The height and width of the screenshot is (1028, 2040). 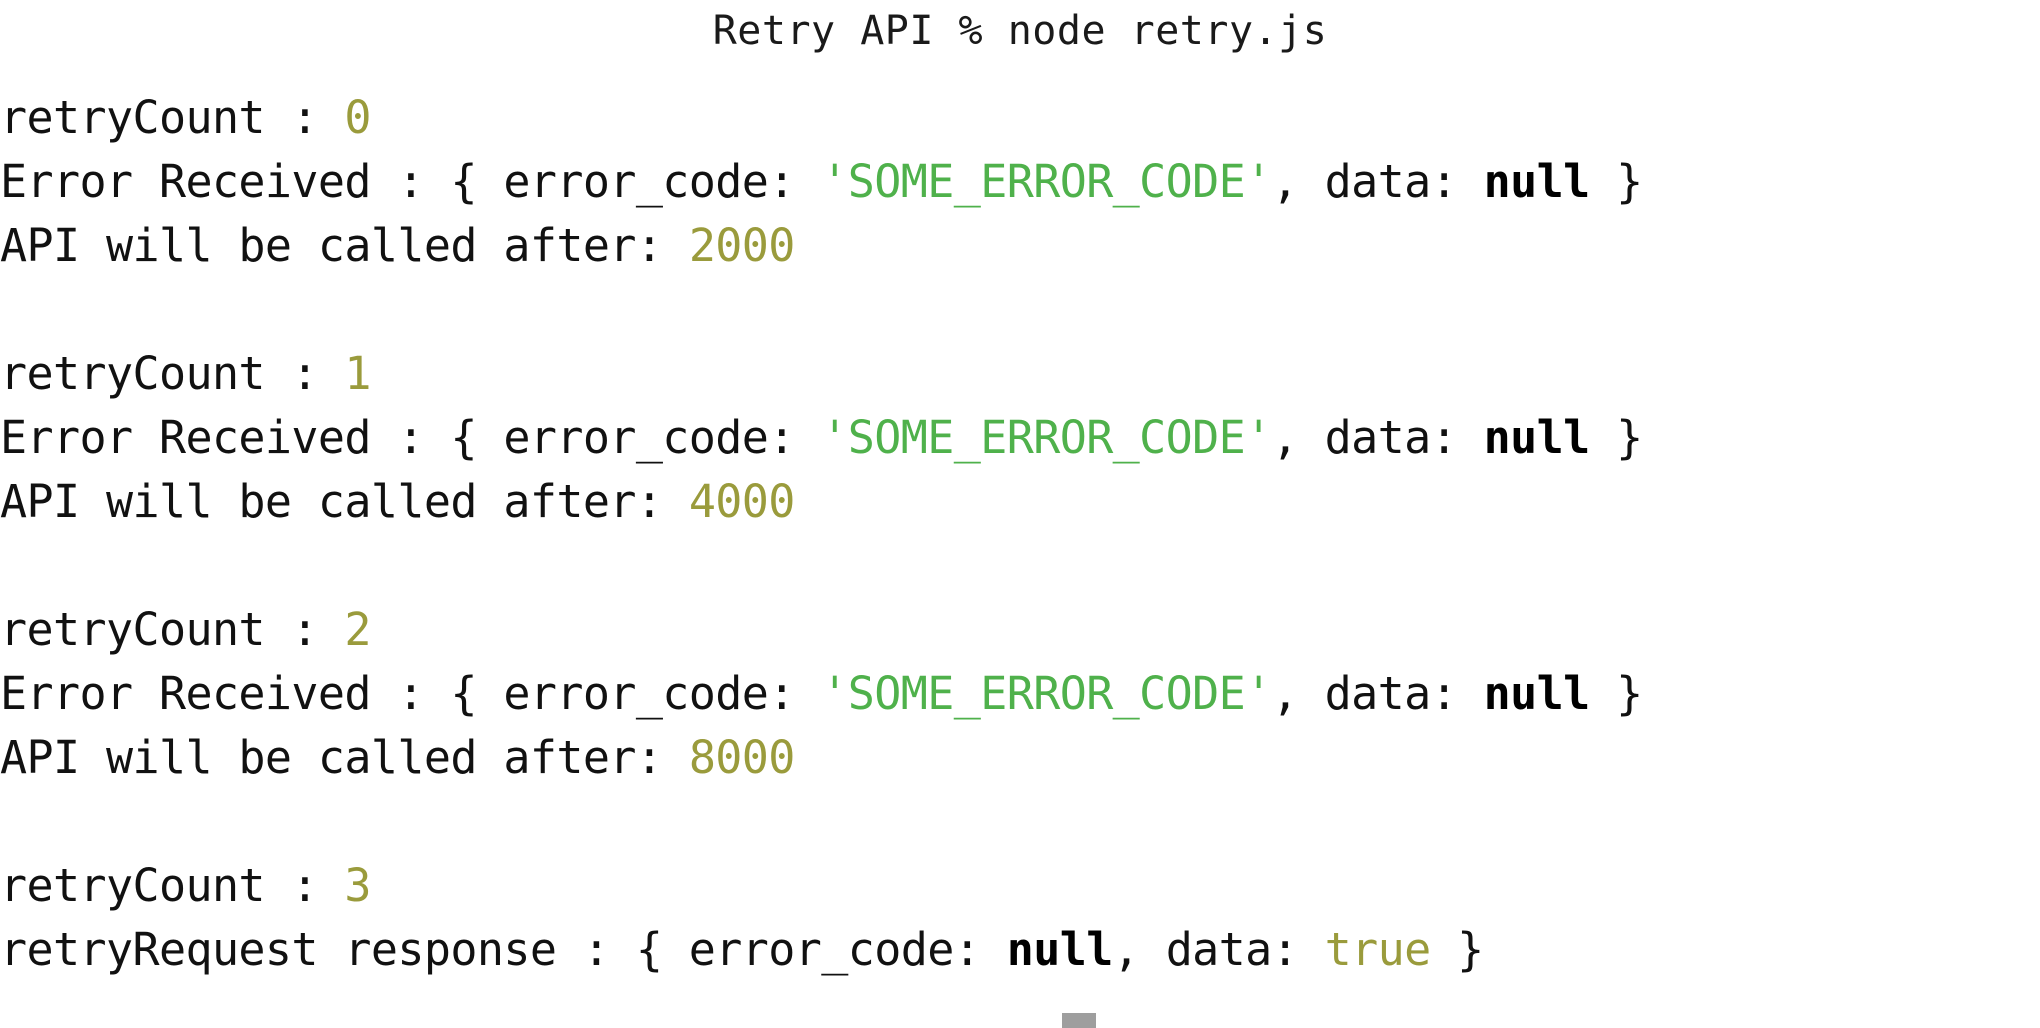 I want to click on retry-response-data-label: , data:, so click(x=1218, y=949).